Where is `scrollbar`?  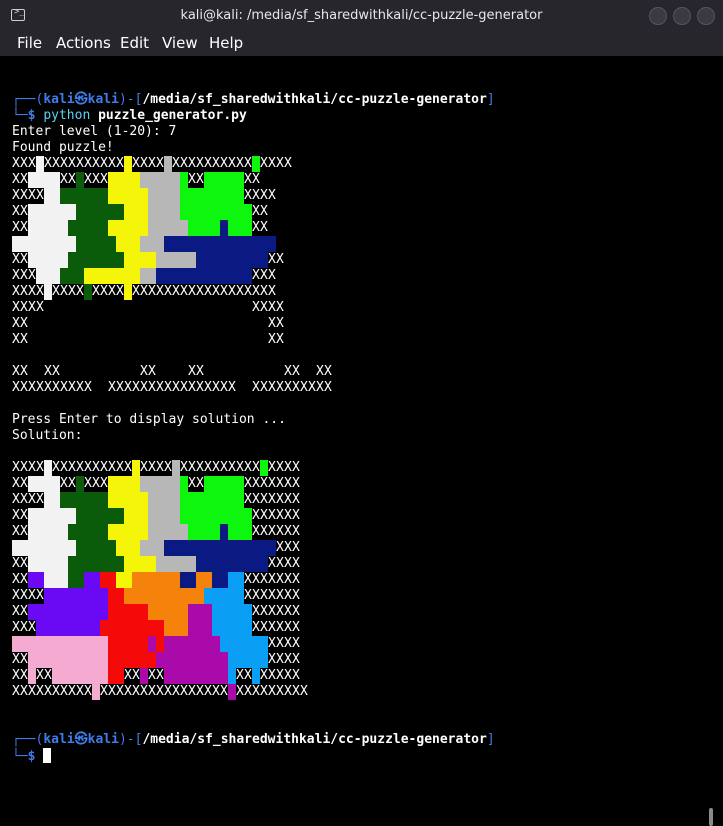 scrollbar is located at coordinates (711, 817).